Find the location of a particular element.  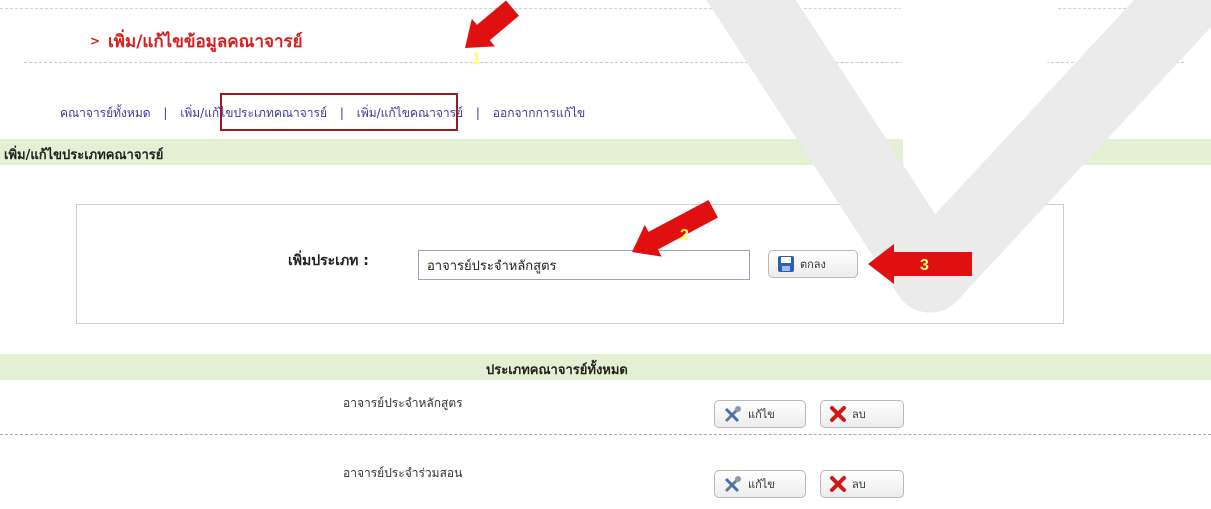

annotation-number: 1 is located at coordinates (476, 59).